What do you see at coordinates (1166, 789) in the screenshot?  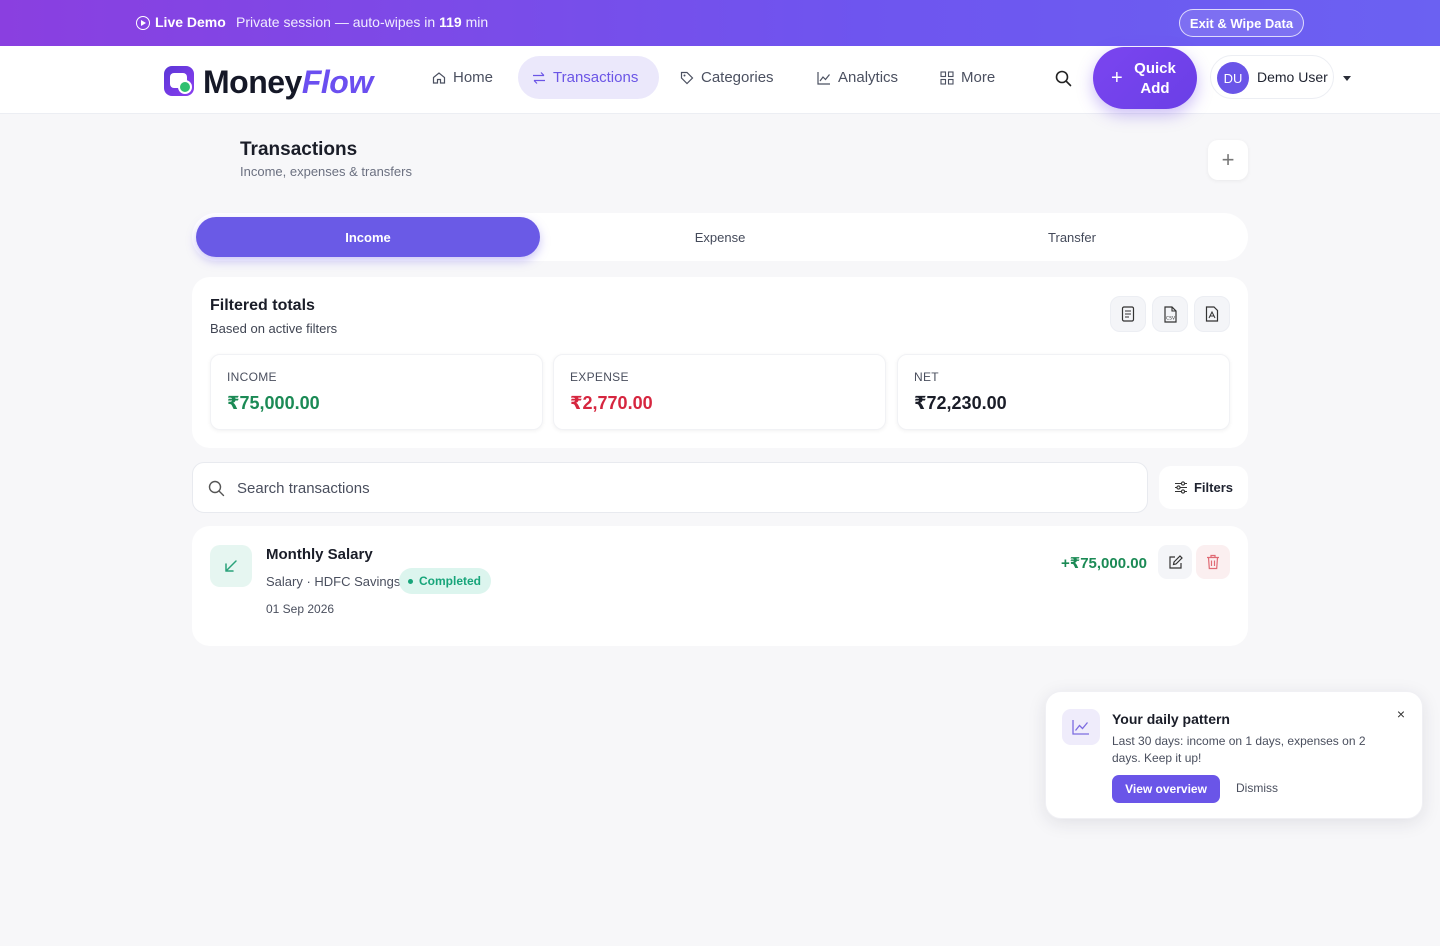 I see `view-overview-button: View overview` at bounding box center [1166, 789].